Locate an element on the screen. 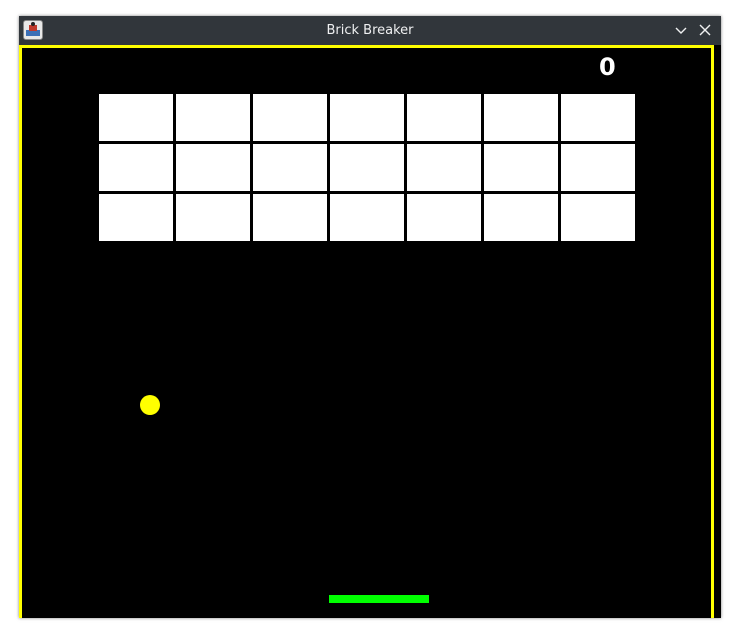 This screenshot has width=740, height=640. ball is located at coordinates (150, 405).